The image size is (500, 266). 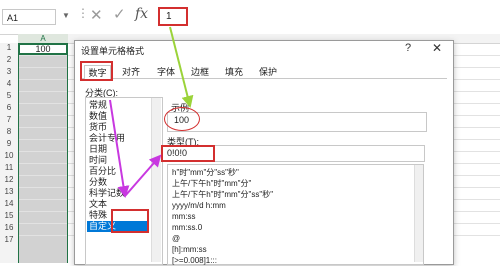 I want to click on format-item: mm:ss, so click(x=184, y=216).